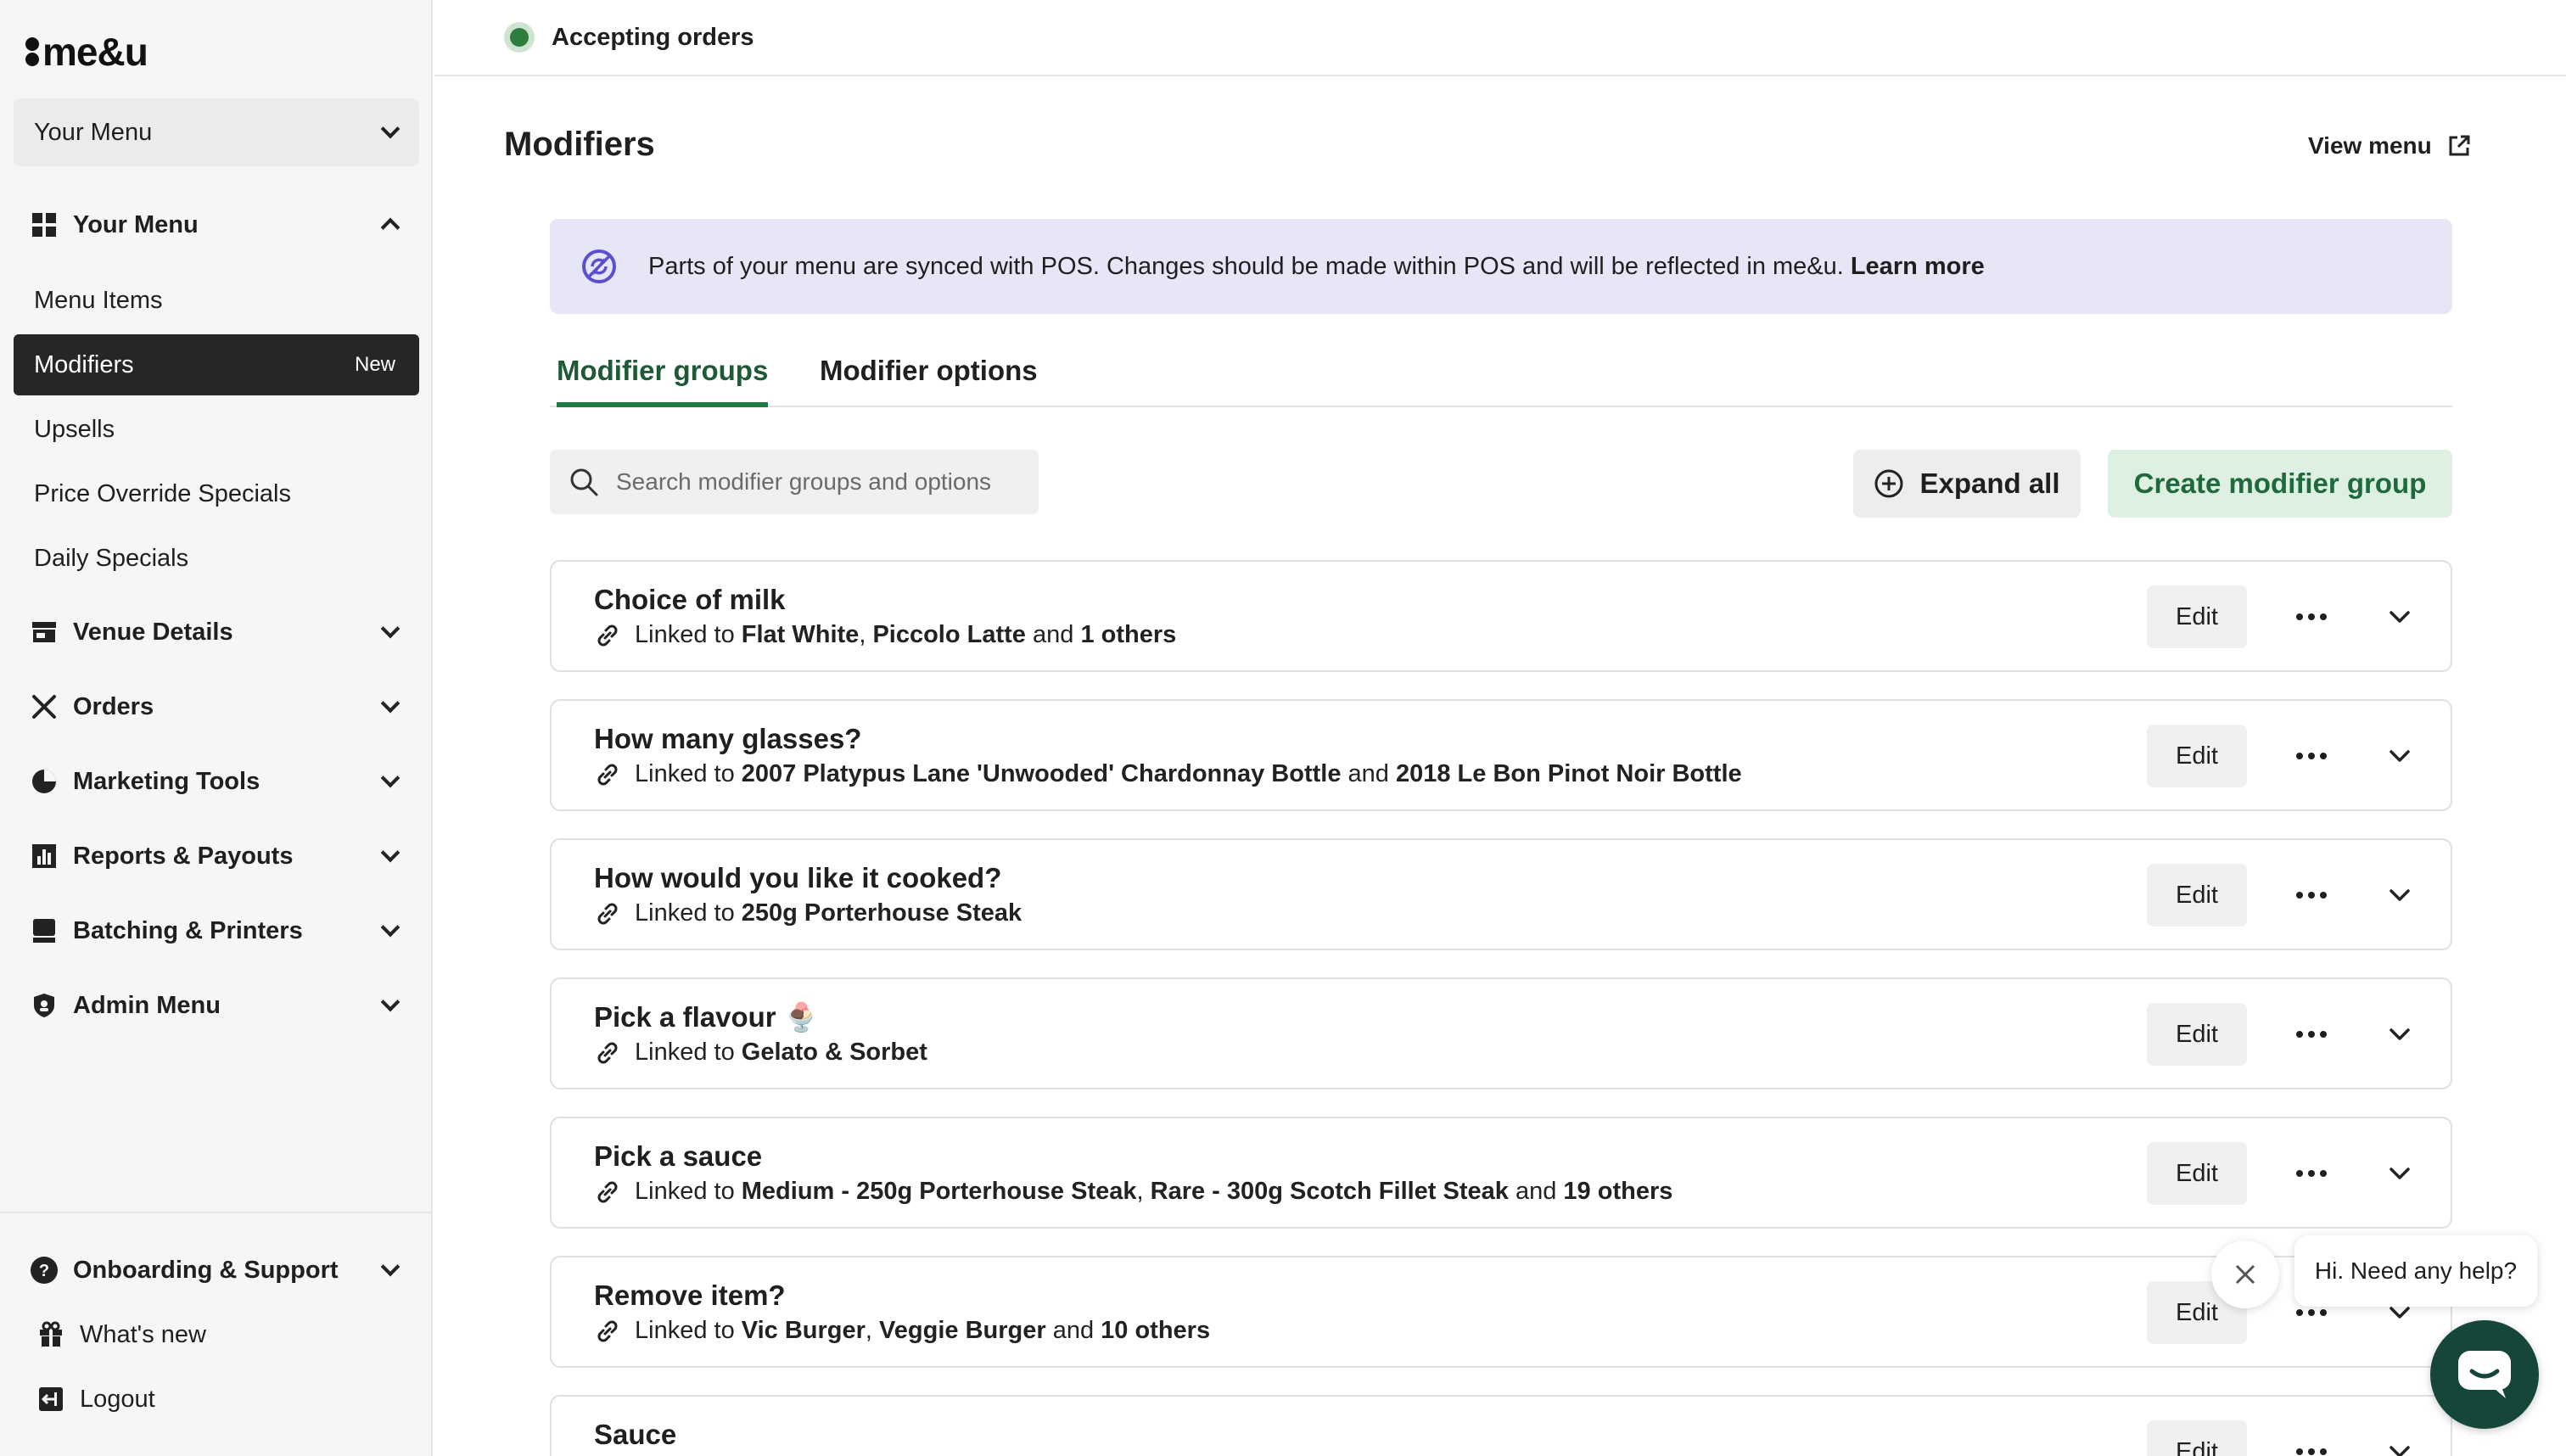 The height and width of the screenshot is (1456, 2566). I want to click on nav-section-marketing-tools: Marketing Tools, so click(216, 781).